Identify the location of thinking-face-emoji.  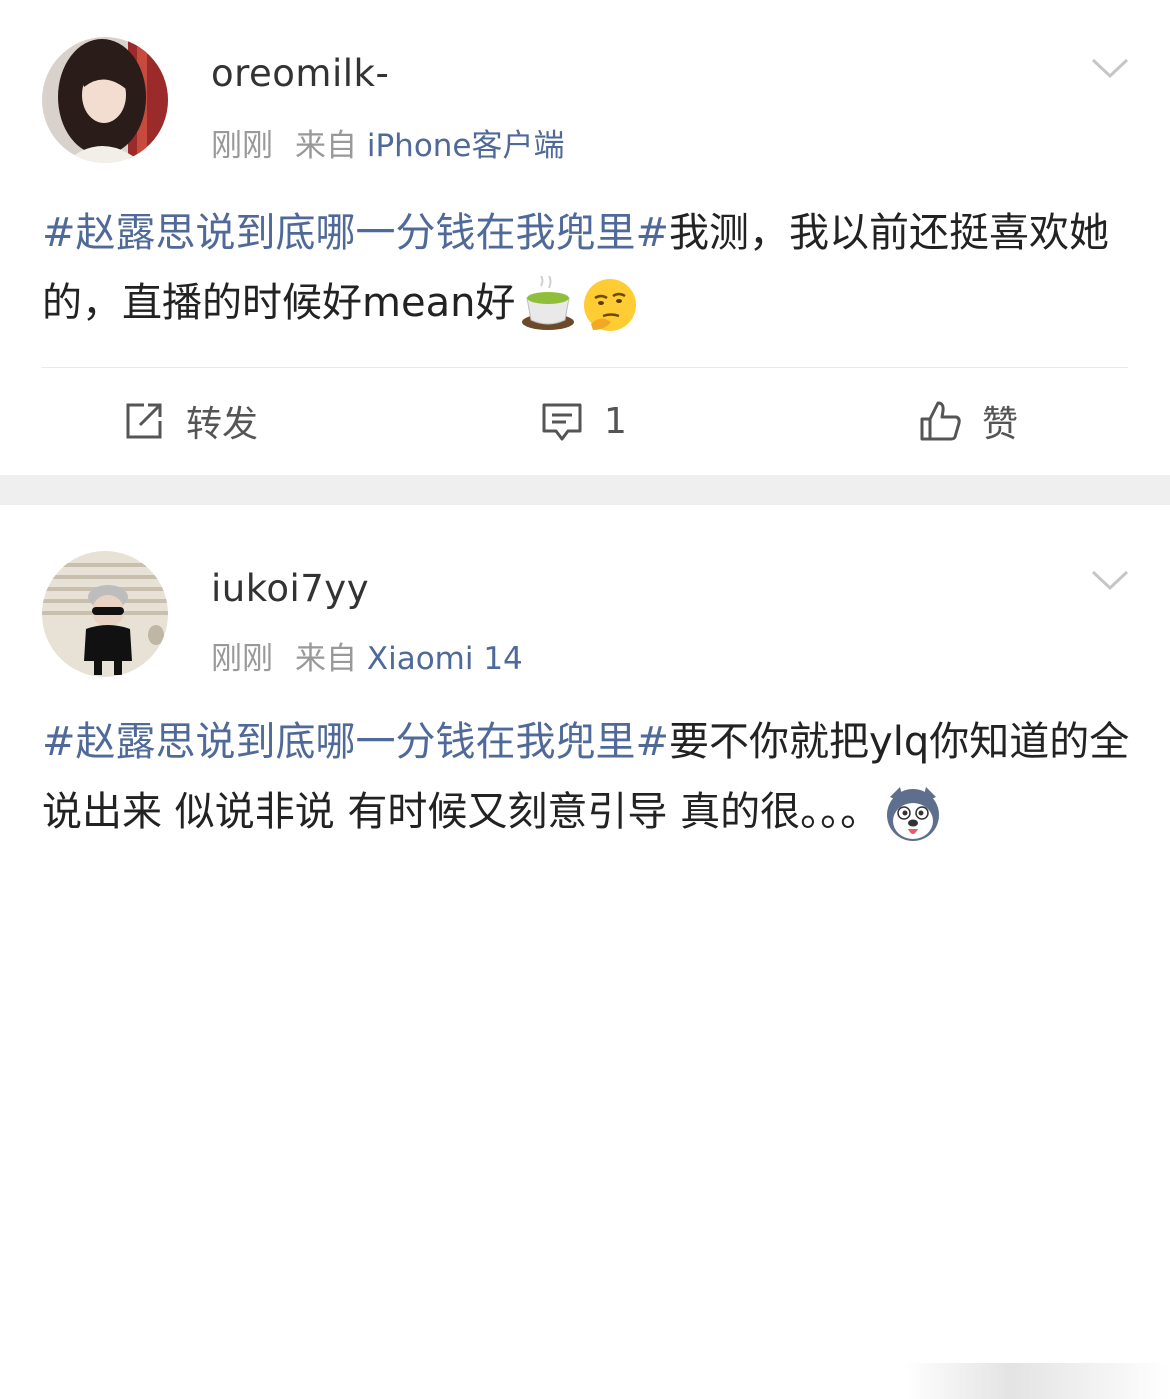
(610, 305).